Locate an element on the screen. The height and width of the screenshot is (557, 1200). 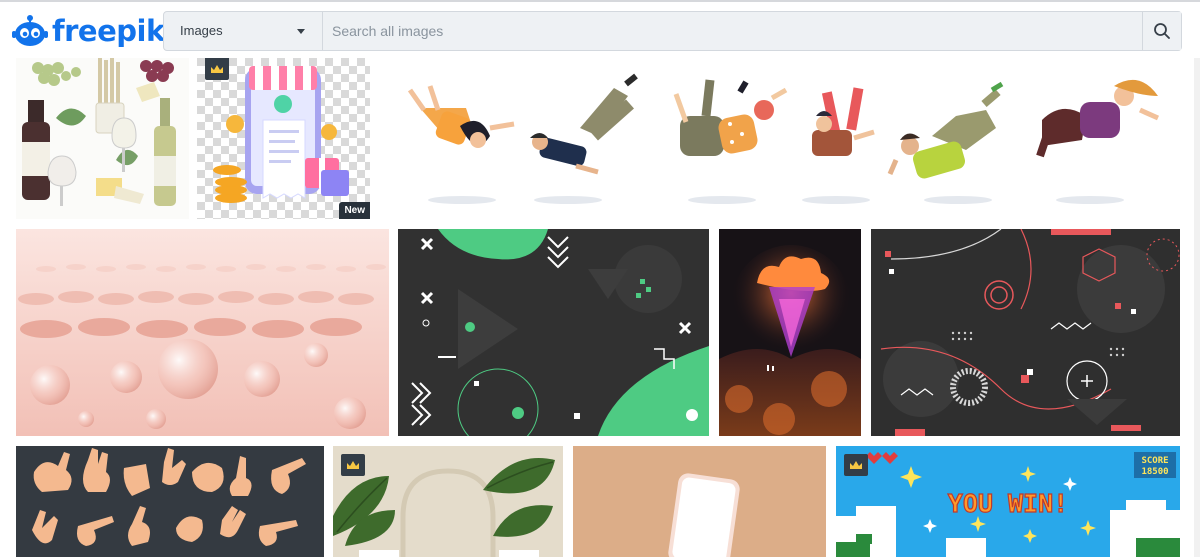
search-button is located at coordinates (1161, 31).